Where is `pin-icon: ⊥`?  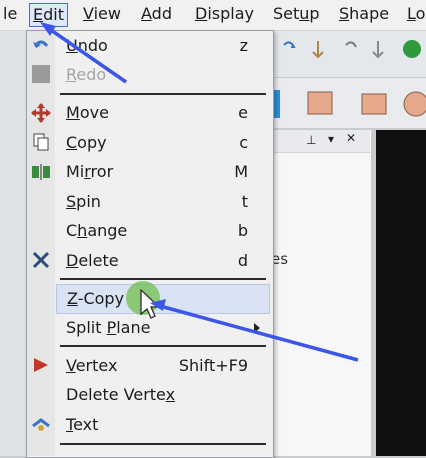 pin-icon: ⊥ is located at coordinates (311, 140).